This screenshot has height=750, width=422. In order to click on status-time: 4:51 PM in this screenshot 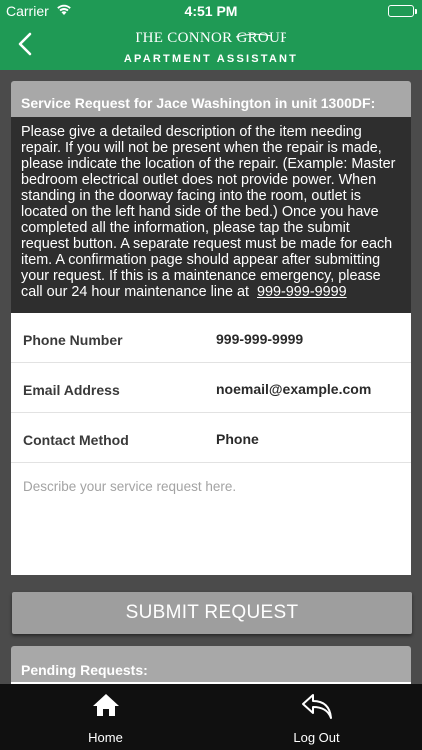, I will do `click(211, 11)`.